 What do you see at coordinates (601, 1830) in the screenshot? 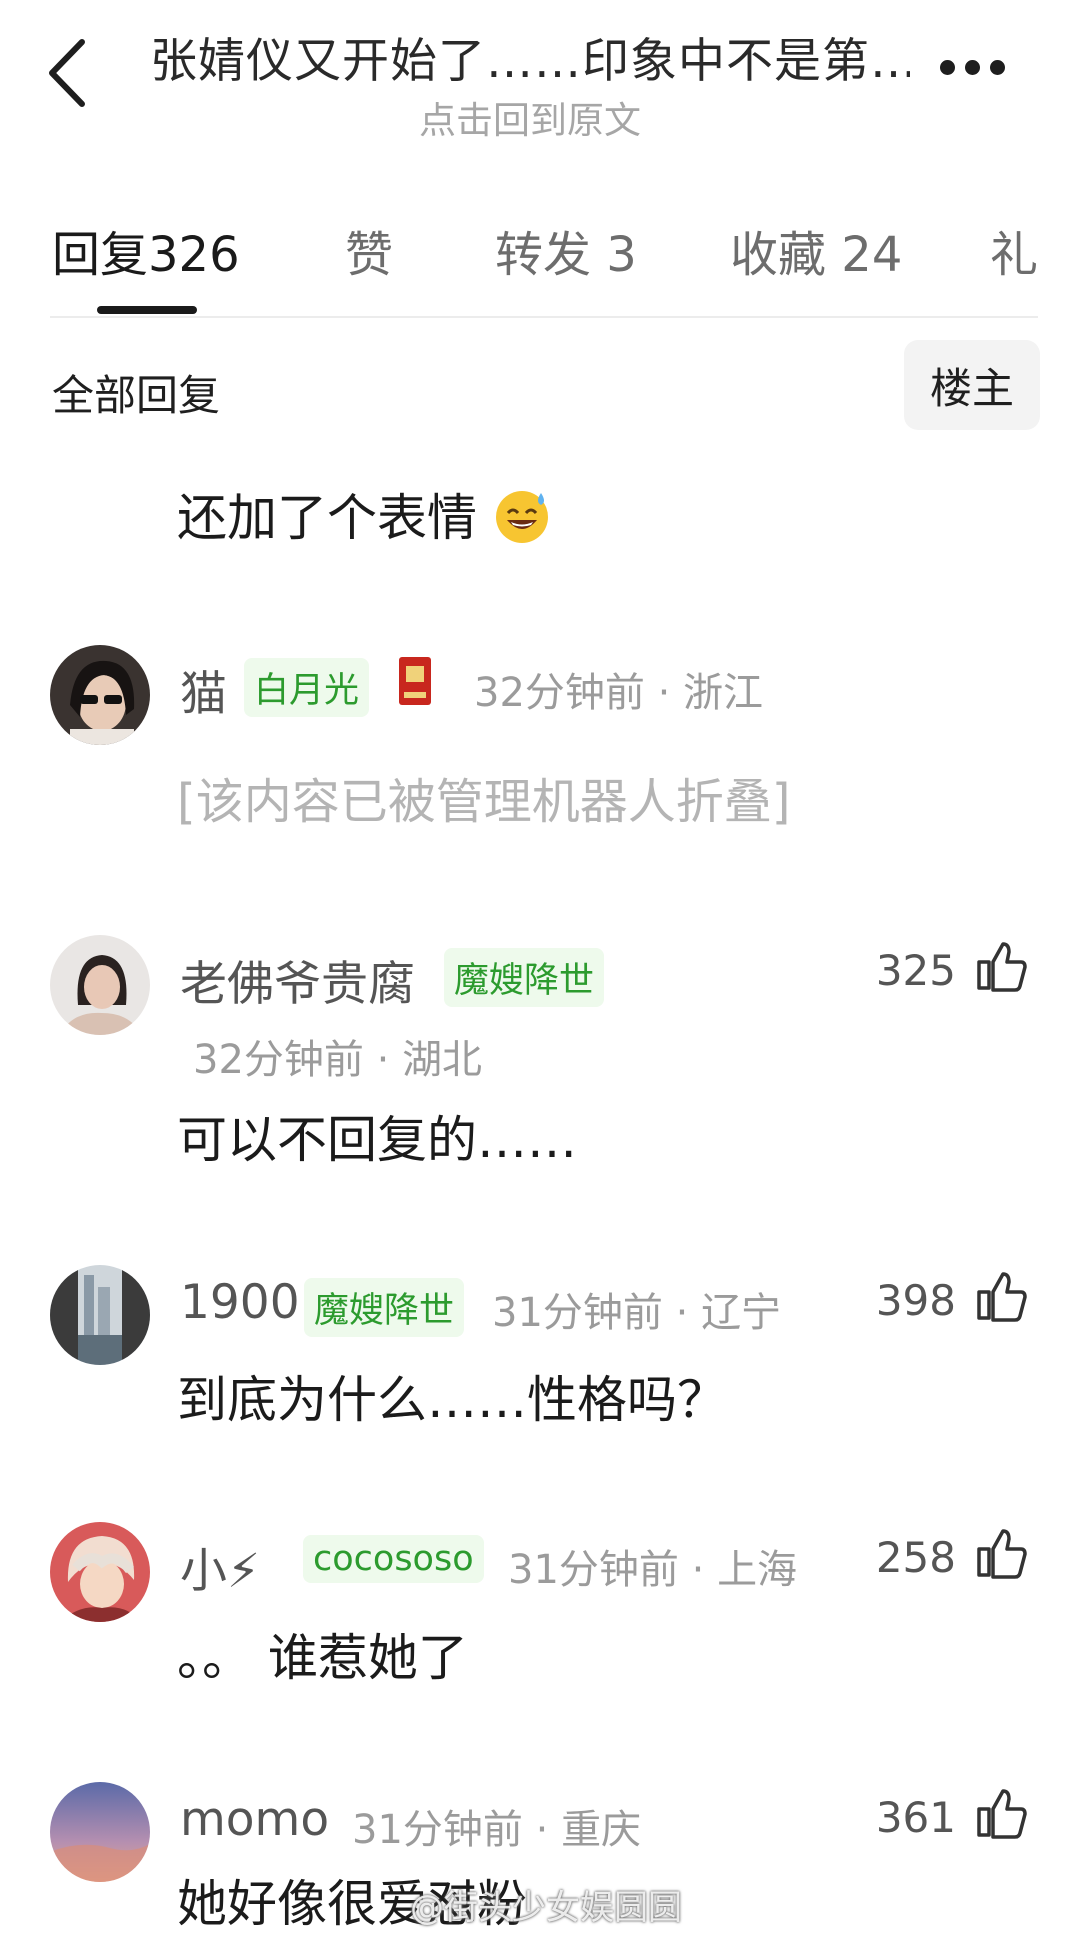
I see `comment-location: 重庆` at bounding box center [601, 1830].